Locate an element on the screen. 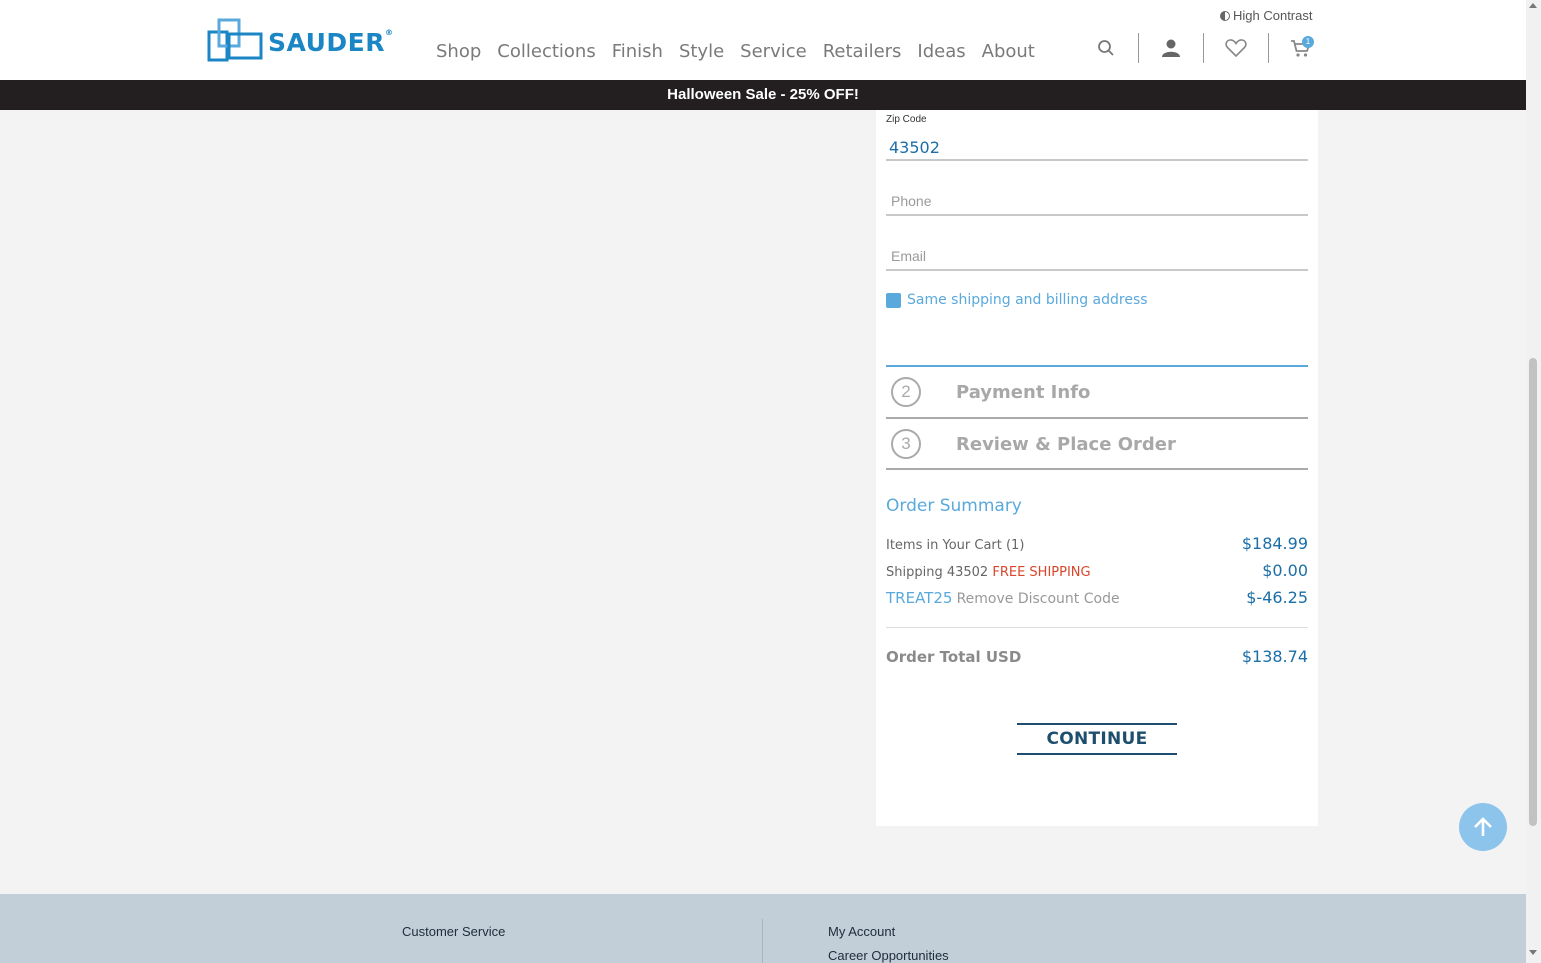 The image size is (1541, 963). discount-label: TREAT25 Remove Discount Code is located at coordinates (1003, 598).